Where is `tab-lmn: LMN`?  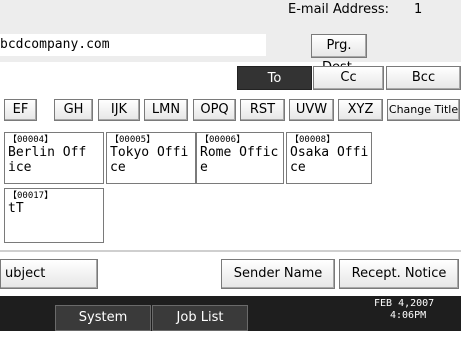 tab-lmn: LMN is located at coordinates (166, 110).